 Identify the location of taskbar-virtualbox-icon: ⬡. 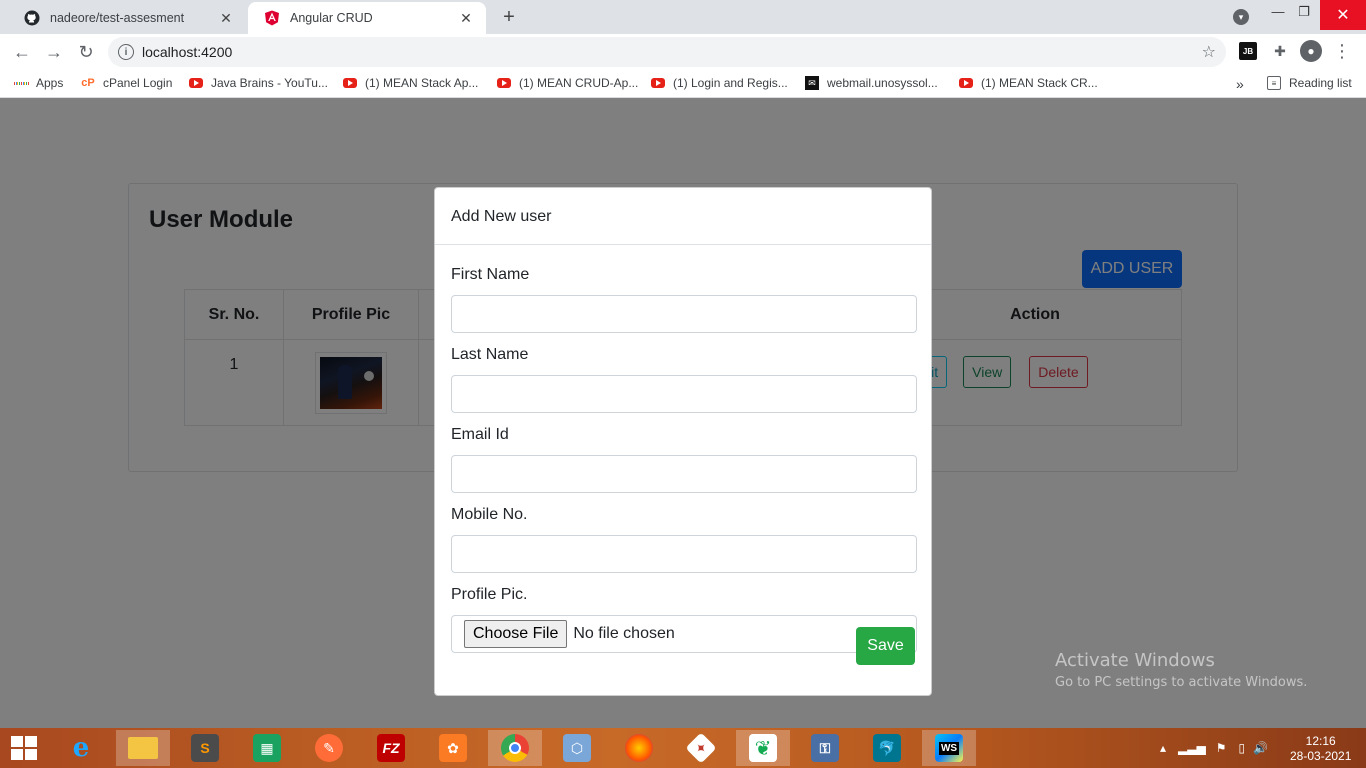
(577, 748).